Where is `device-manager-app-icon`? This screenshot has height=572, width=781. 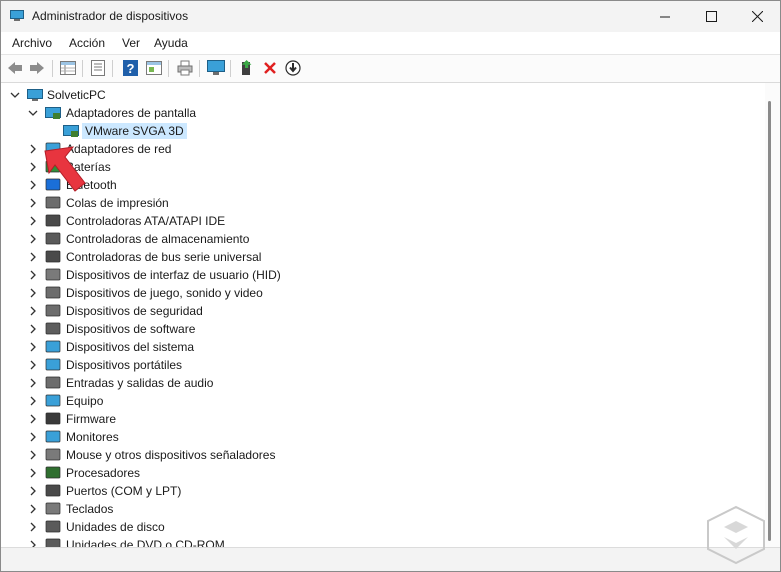
device-manager-app-icon is located at coordinates (17, 15).